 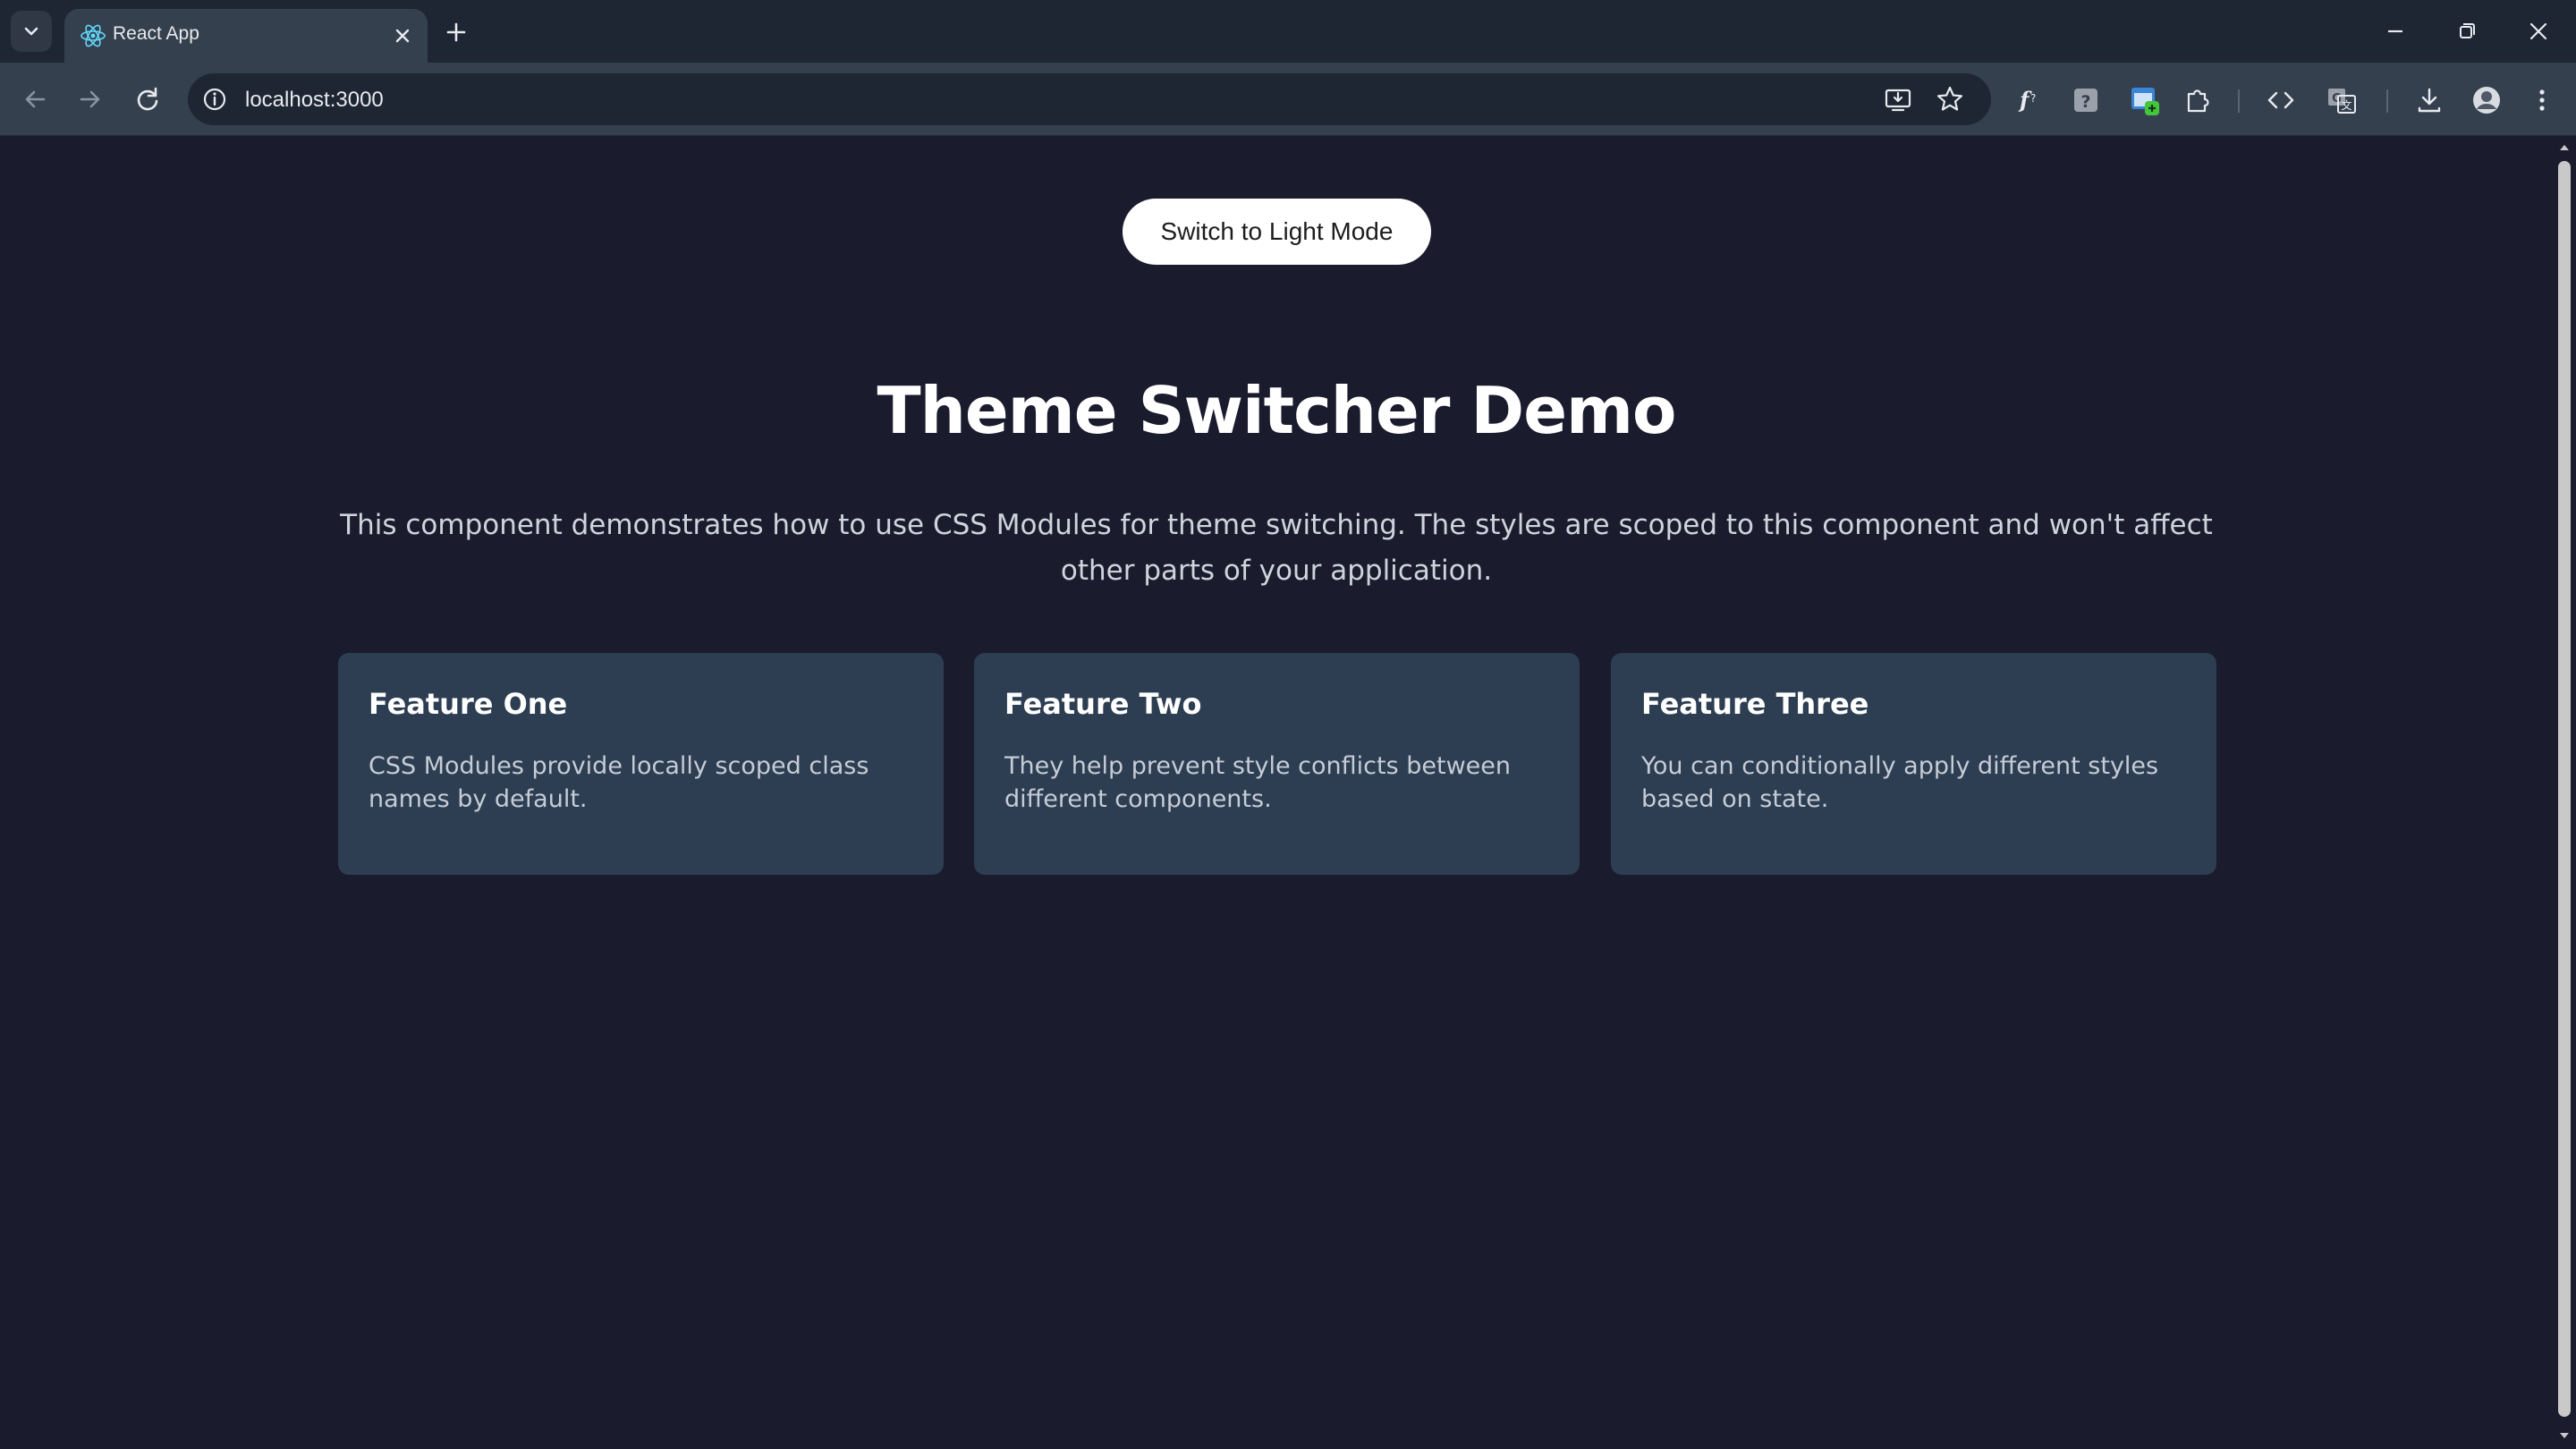 What do you see at coordinates (93, 35) in the screenshot?
I see `react-favicon-icon` at bounding box center [93, 35].